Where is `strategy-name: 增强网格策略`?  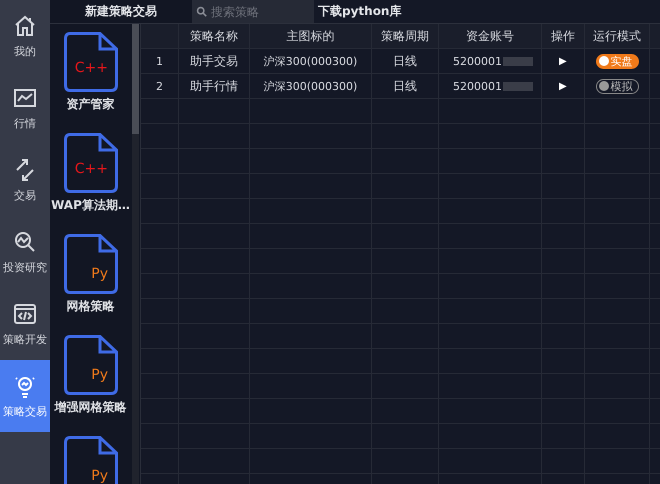
strategy-name: 增强网格策略 is located at coordinates (90, 407).